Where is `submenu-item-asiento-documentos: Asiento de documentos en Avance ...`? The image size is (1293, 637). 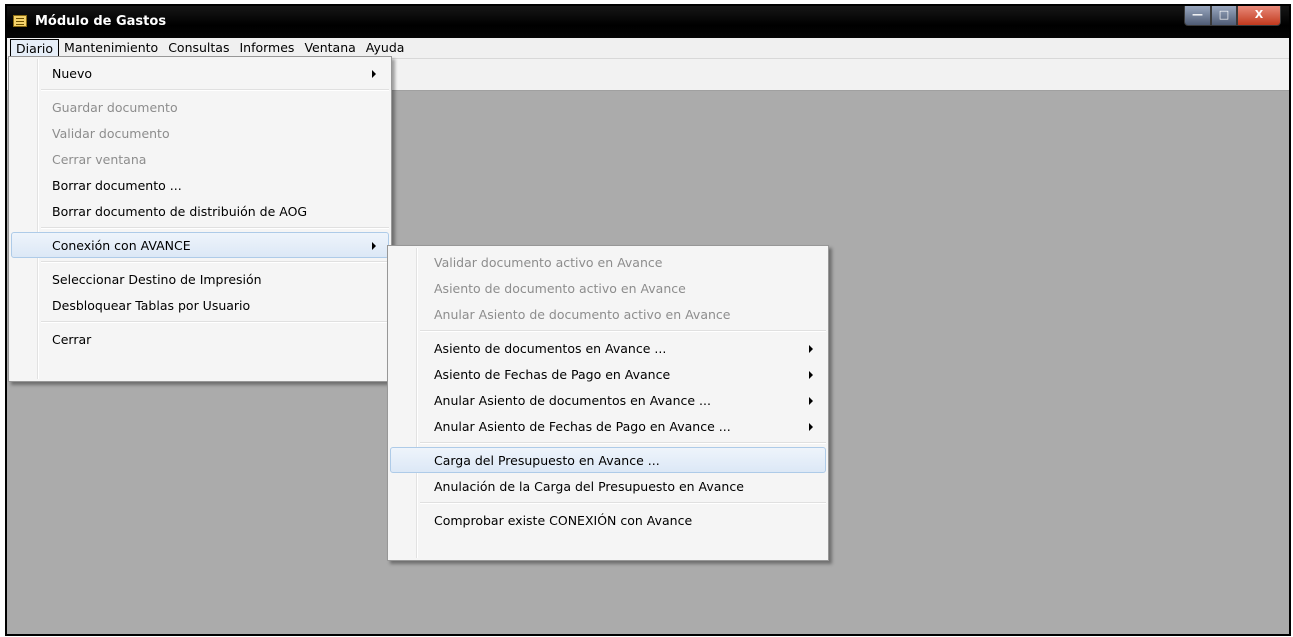 submenu-item-asiento-documentos: Asiento de documentos en Avance ... is located at coordinates (608, 348).